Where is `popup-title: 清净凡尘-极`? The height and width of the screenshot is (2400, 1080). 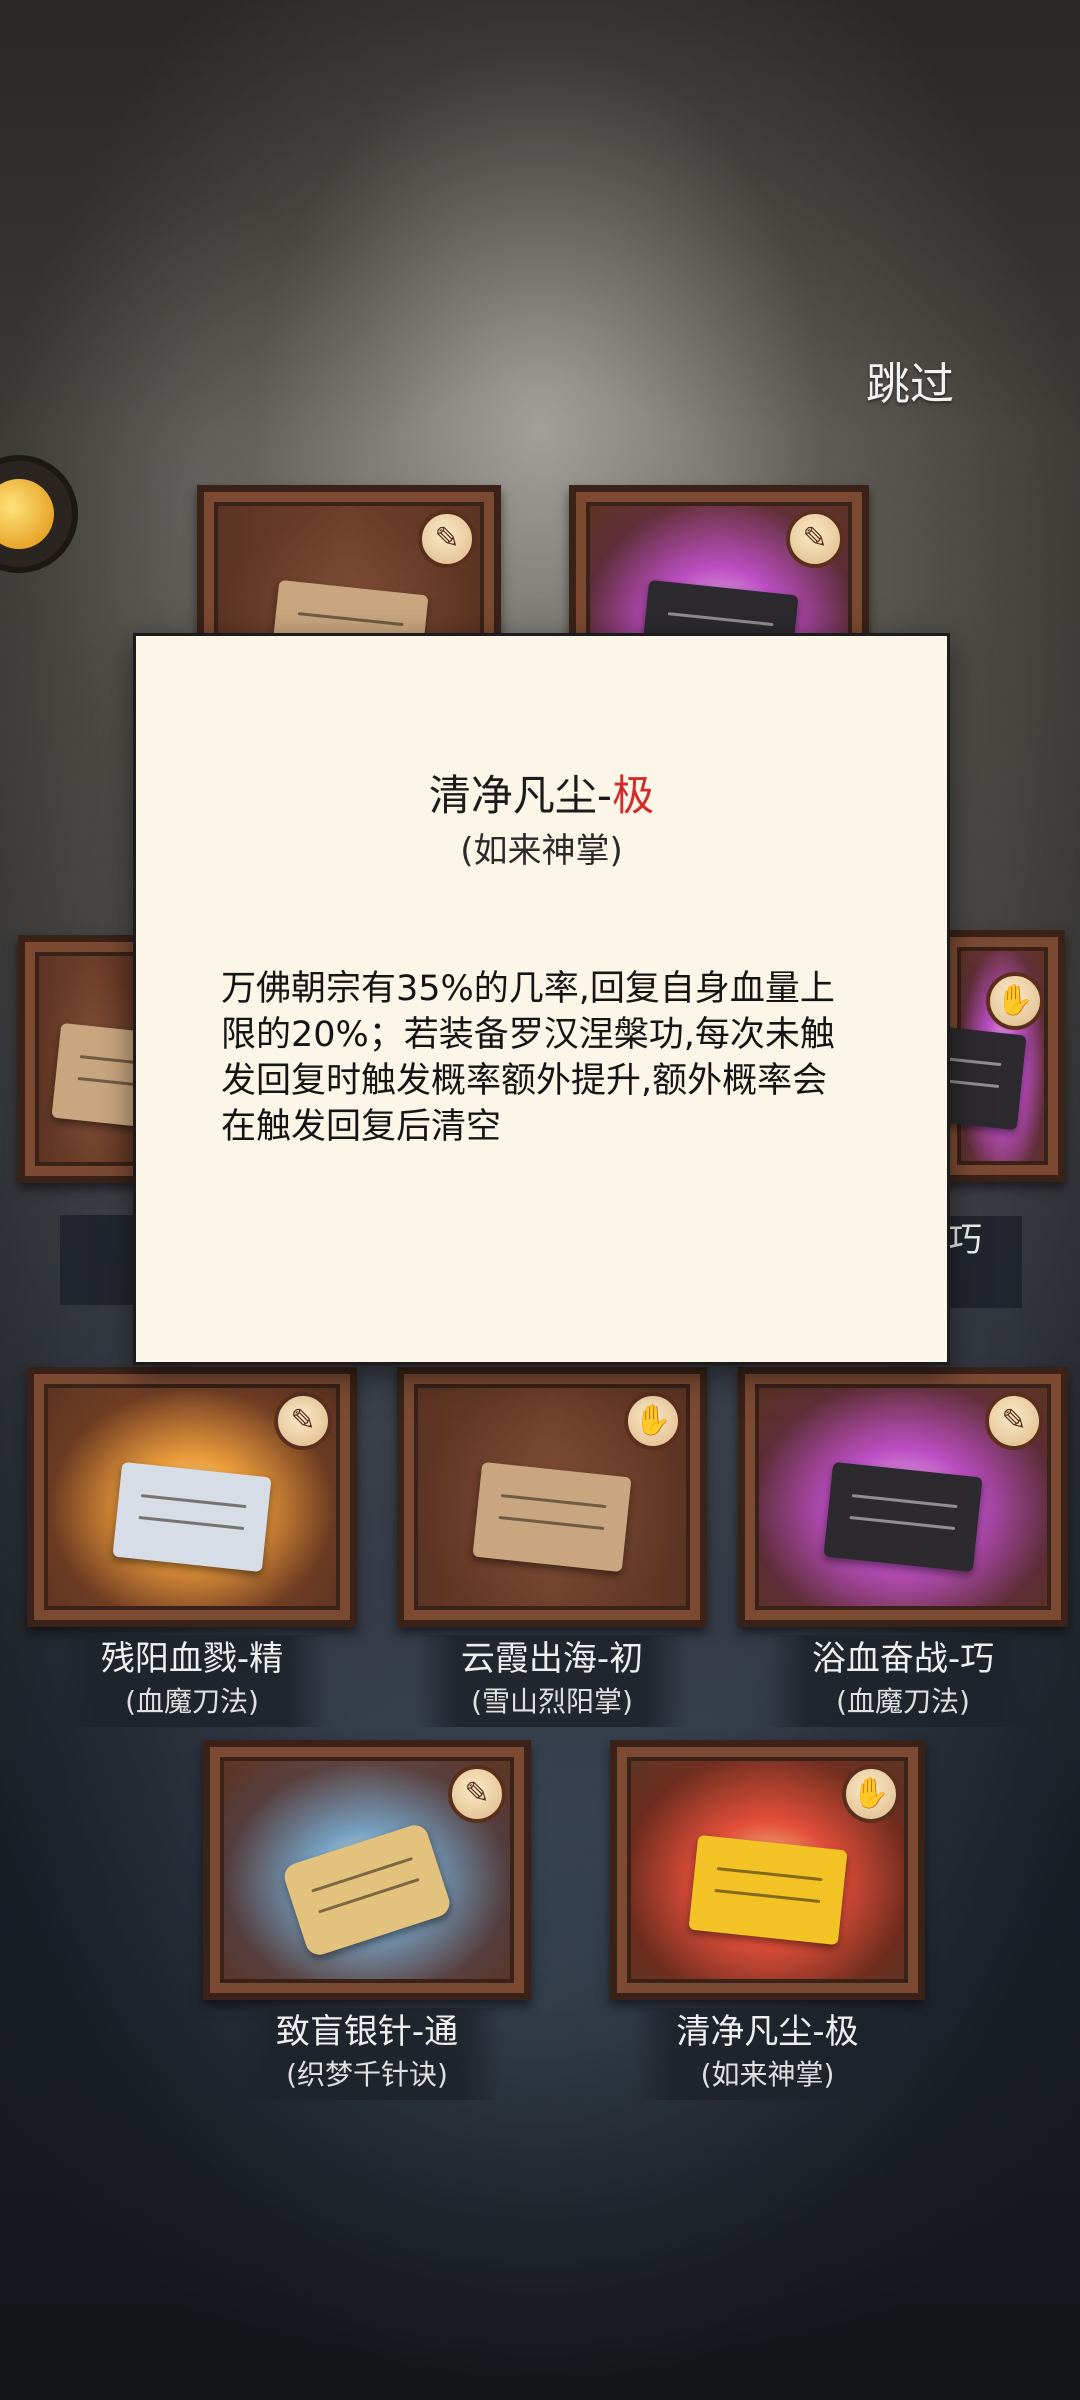 popup-title: 清净凡尘-极 is located at coordinates (541, 796).